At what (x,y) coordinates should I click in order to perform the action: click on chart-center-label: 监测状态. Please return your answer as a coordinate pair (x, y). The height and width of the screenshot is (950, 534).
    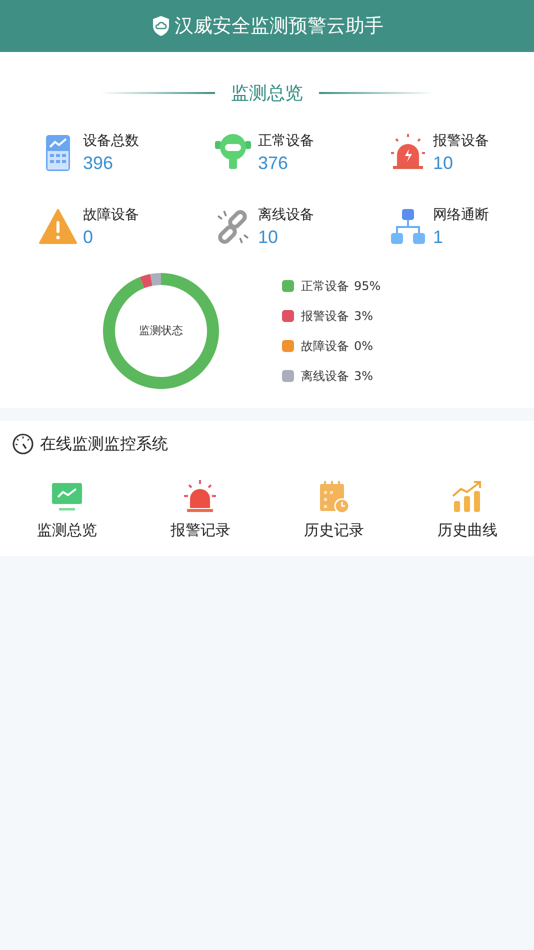
    Looking at the image, I should click on (161, 330).